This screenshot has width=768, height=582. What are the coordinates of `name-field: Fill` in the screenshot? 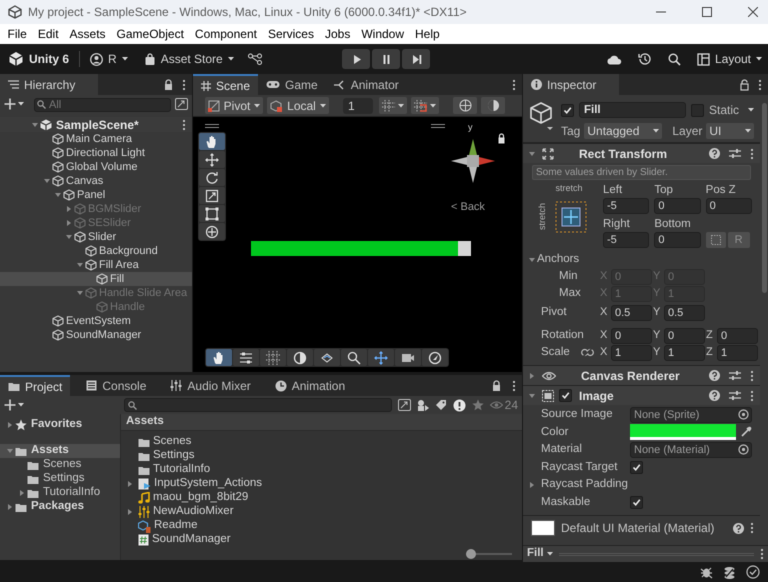 It's located at (632, 110).